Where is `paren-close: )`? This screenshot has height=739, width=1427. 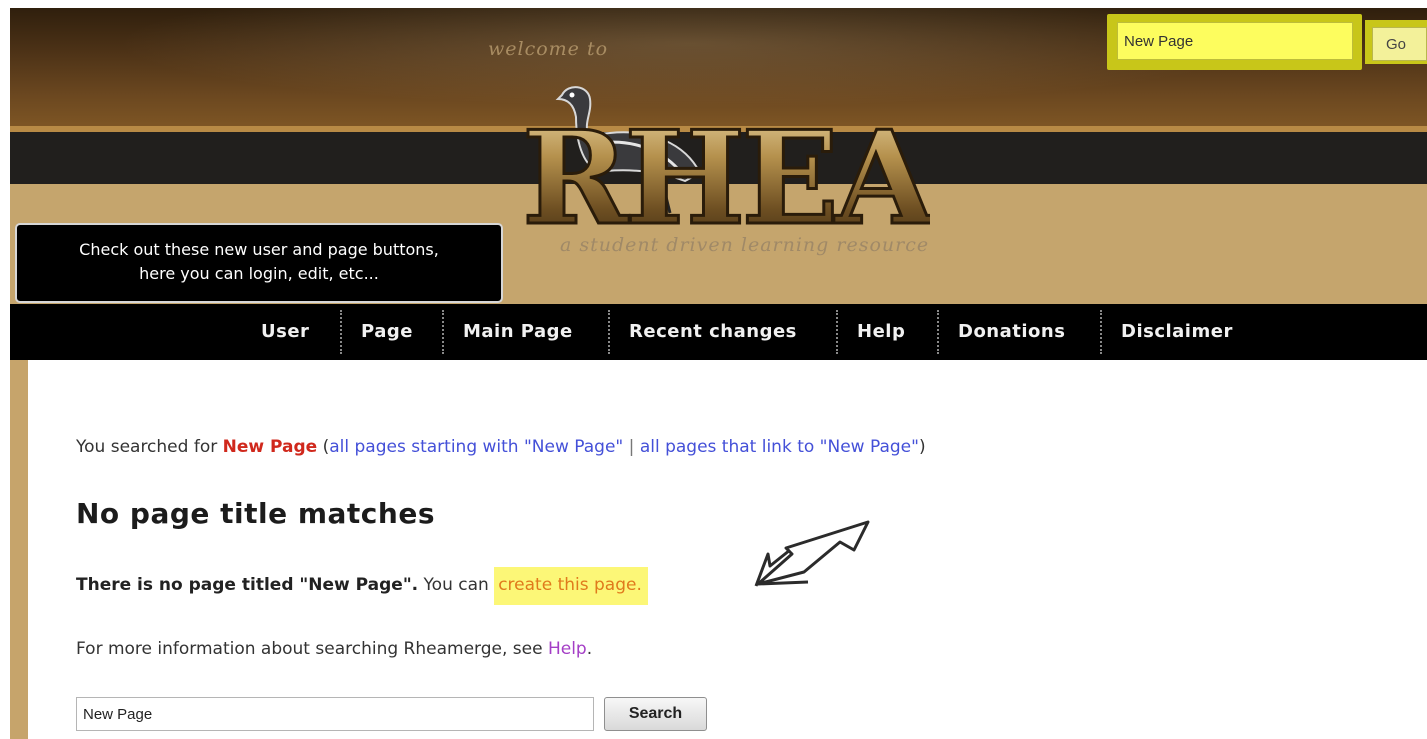
paren-close: ) is located at coordinates (922, 447).